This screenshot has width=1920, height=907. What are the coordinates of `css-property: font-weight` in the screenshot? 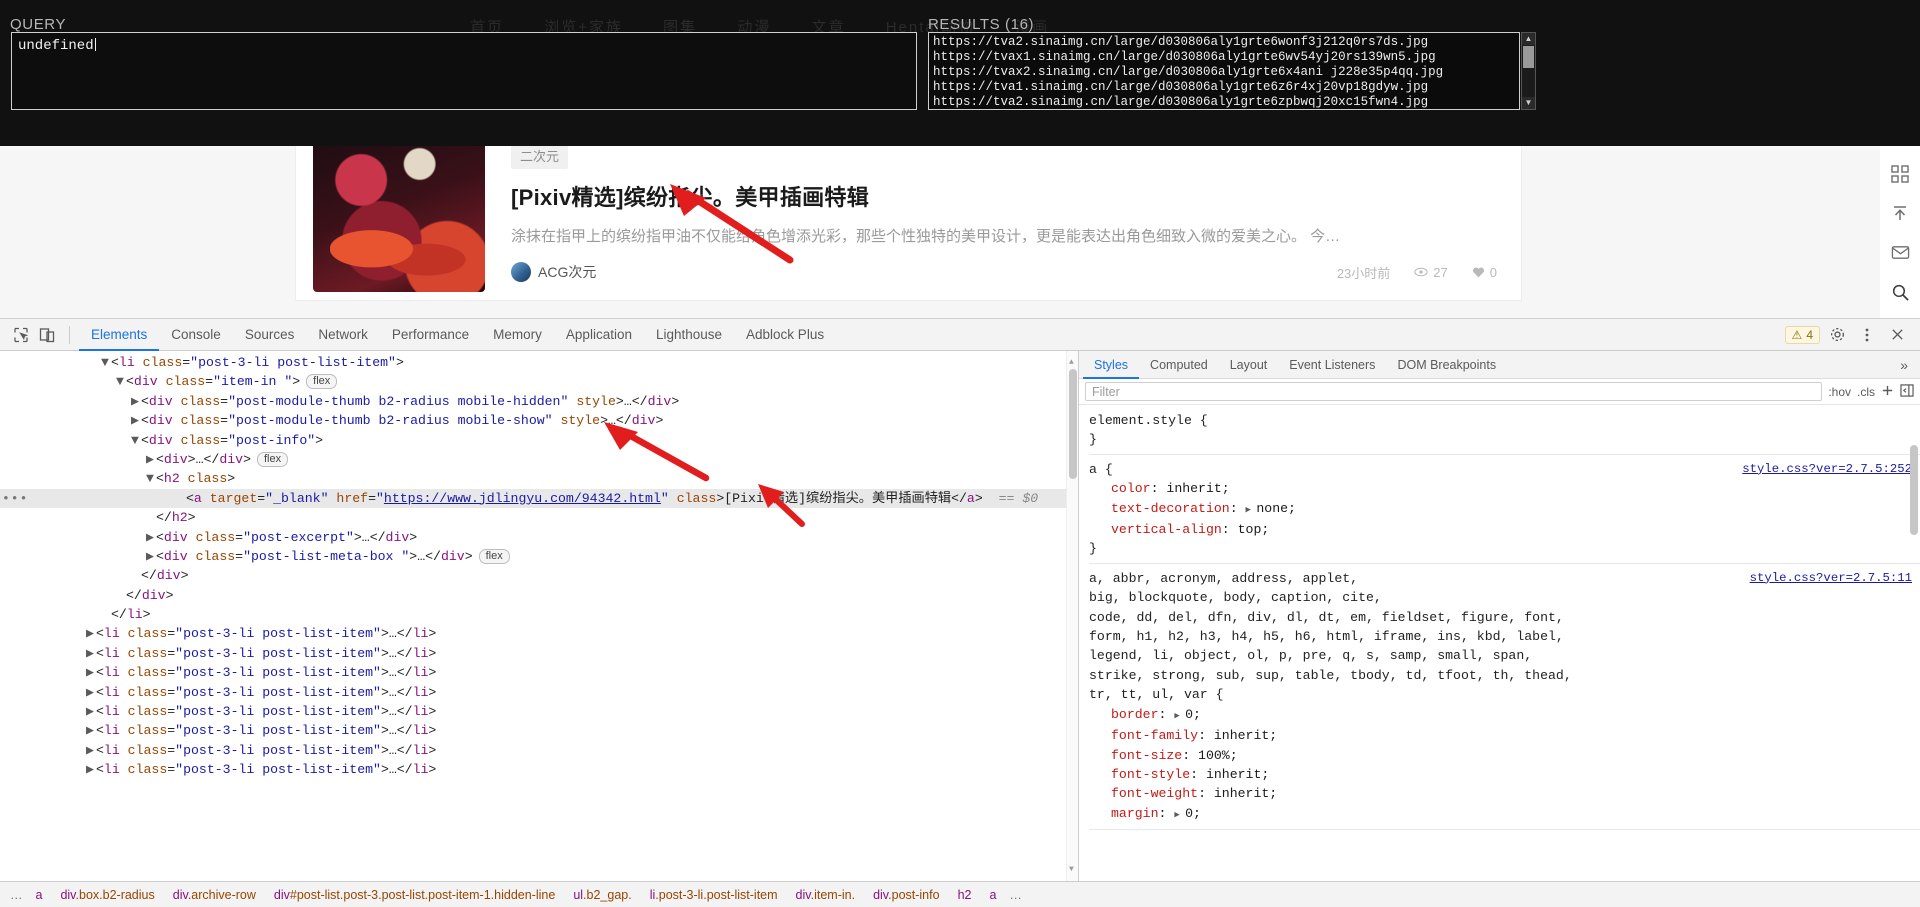 It's located at (1143, 793).